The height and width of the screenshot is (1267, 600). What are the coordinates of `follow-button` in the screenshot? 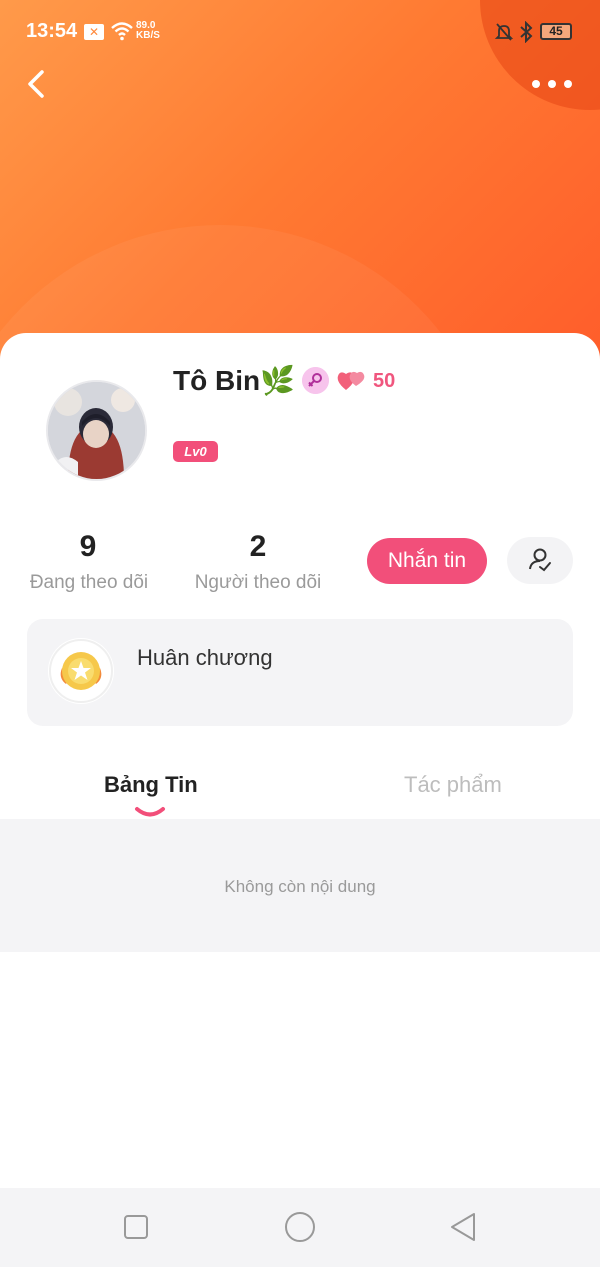 It's located at (540, 560).